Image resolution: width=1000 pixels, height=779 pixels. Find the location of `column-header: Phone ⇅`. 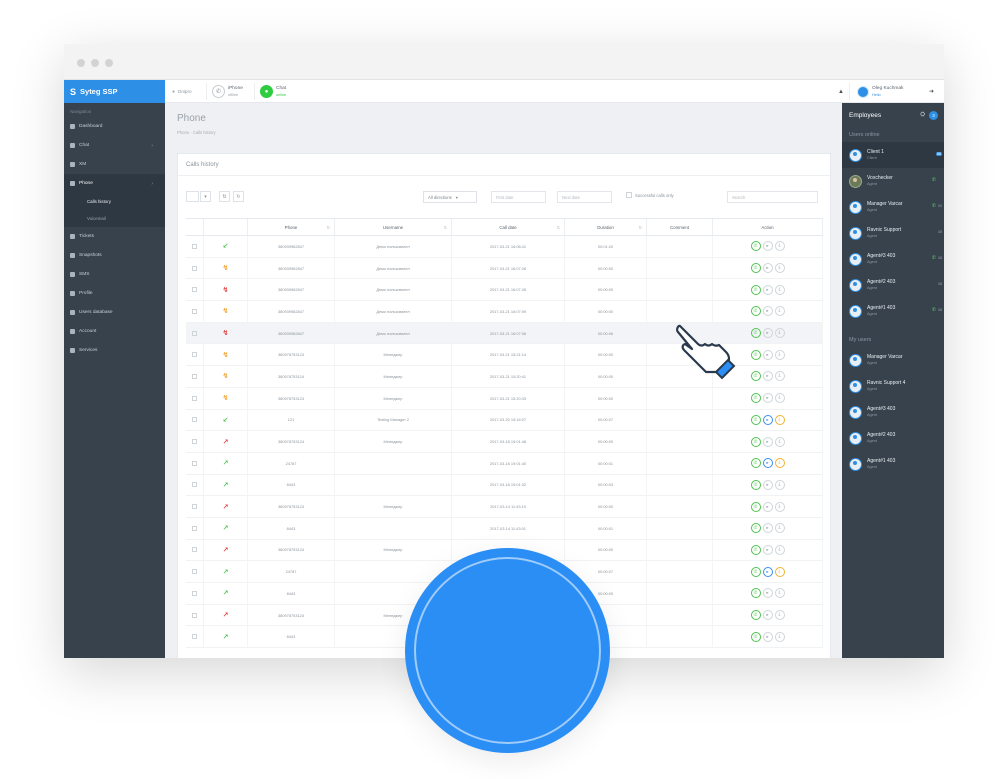

column-header: Phone ⇅ is located at coordinates (291, 227).